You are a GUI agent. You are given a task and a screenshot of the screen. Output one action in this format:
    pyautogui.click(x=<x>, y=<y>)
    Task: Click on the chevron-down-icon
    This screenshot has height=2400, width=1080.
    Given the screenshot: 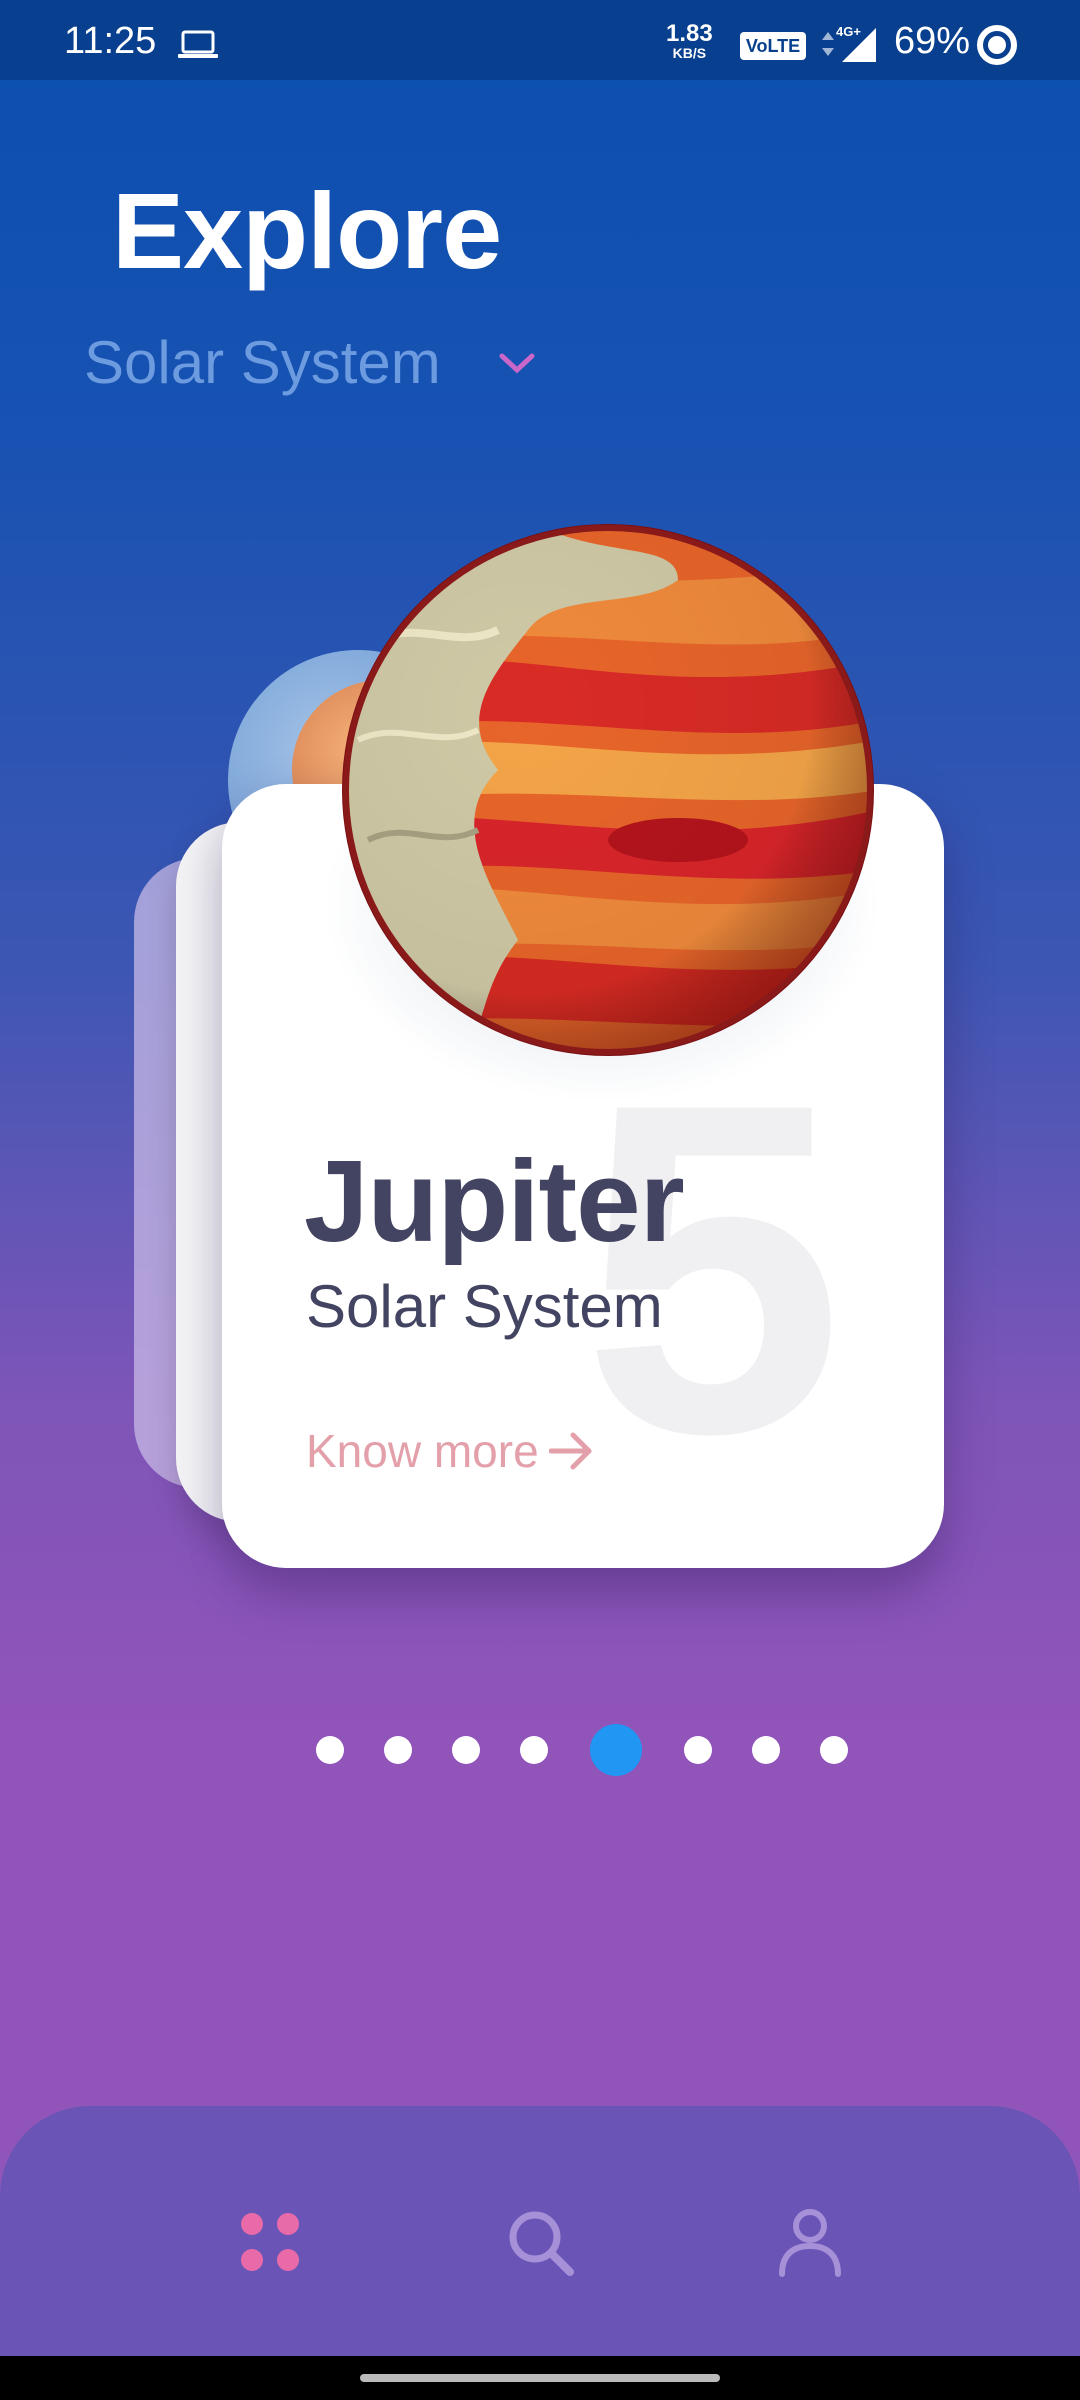 What is the action you would take?
    pyautogui.click(x=517, y=363)
    